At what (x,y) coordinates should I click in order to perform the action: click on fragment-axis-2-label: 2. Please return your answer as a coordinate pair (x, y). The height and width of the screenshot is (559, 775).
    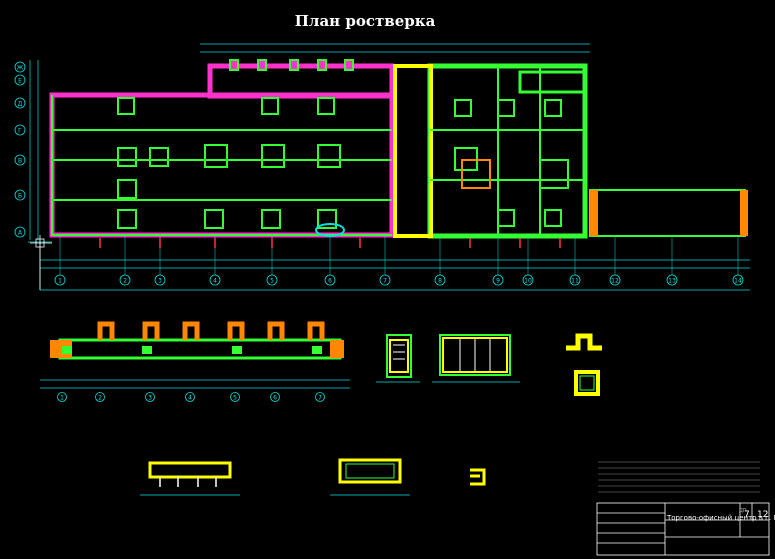
    Looking at the image, I should click on (100, 398).